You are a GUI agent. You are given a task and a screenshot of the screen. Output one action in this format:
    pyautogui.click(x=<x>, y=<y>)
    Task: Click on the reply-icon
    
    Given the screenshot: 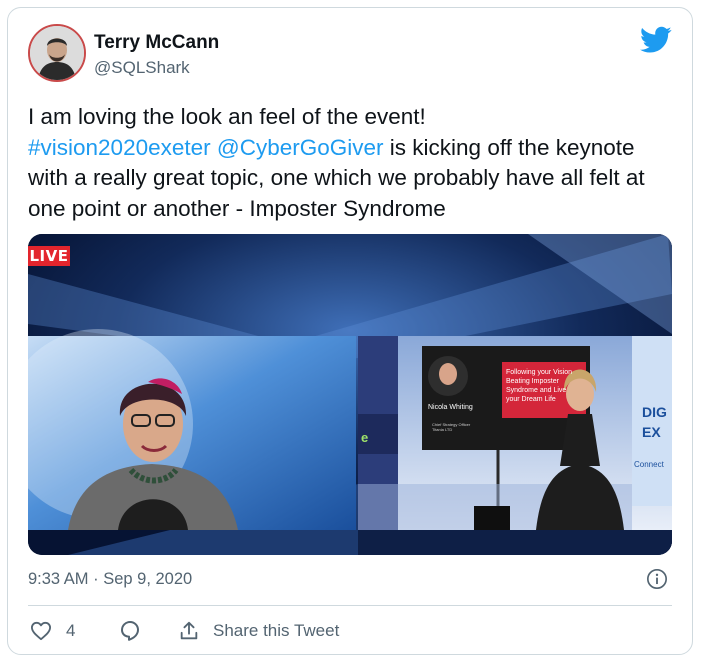 What is the action you would take?
    pyautogui.click(x=130, y=631)
    